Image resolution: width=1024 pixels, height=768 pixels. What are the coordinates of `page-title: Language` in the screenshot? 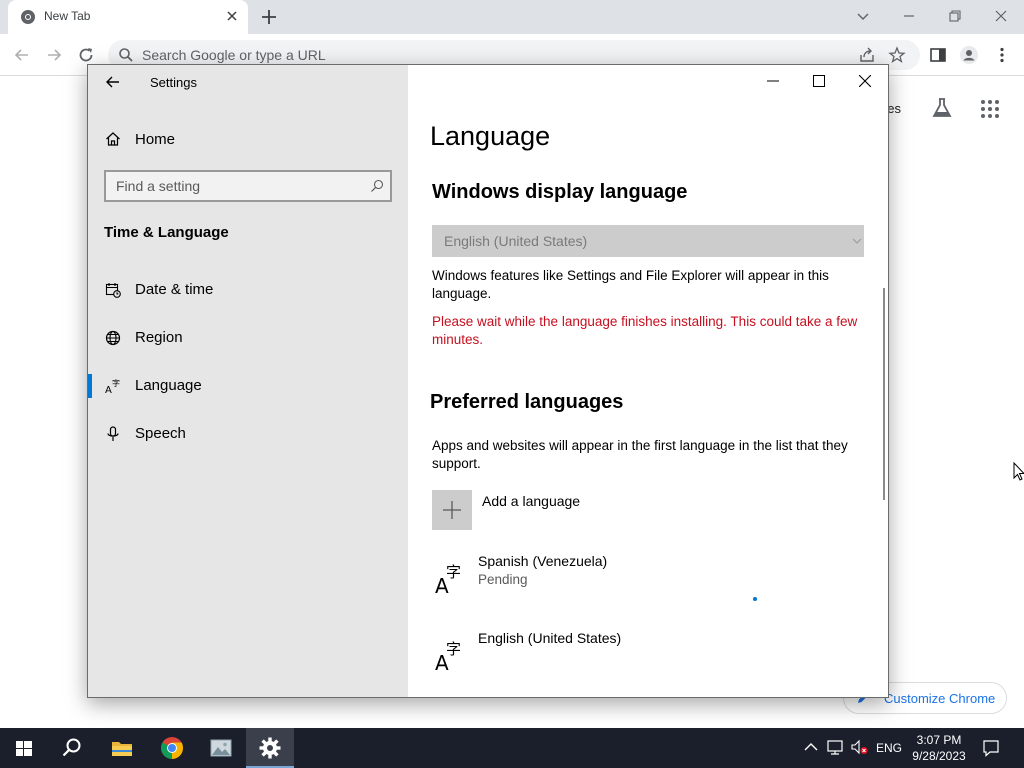 It's located at (490, 136).